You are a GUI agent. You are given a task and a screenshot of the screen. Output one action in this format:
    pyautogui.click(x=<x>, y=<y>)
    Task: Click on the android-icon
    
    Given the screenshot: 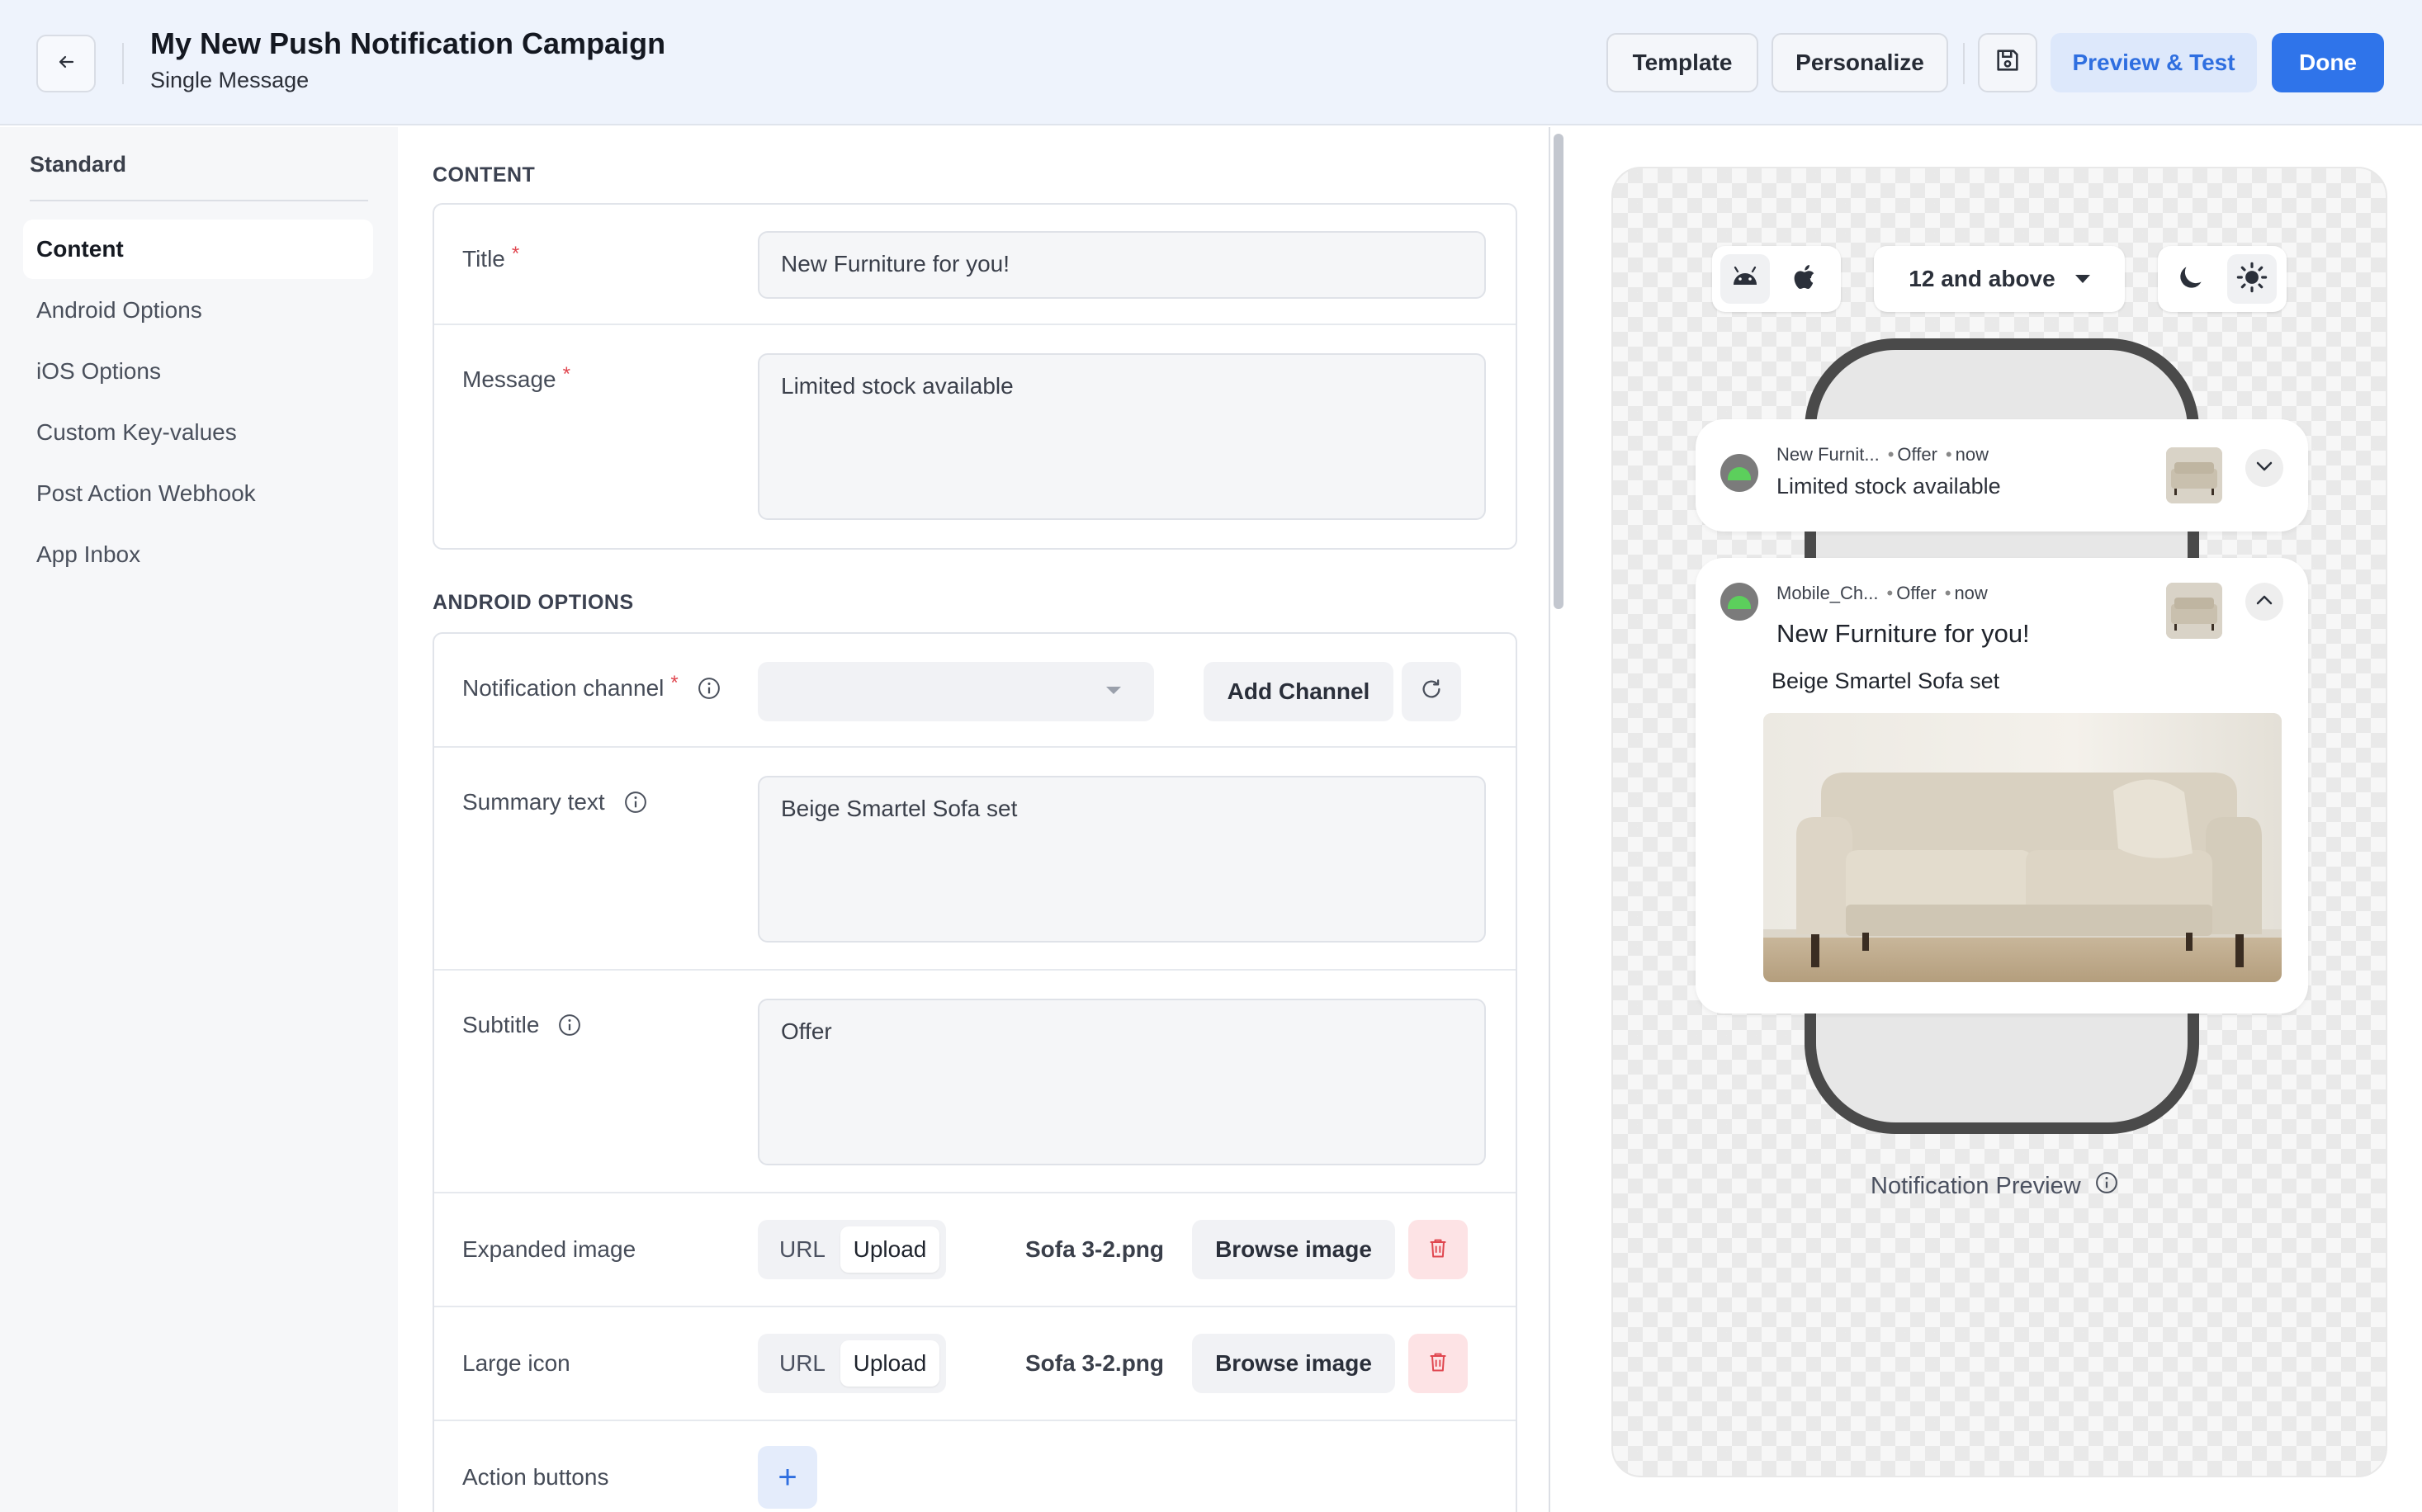 What is the action you would take?
    pyautogui.click(x=1745, y=279)
    